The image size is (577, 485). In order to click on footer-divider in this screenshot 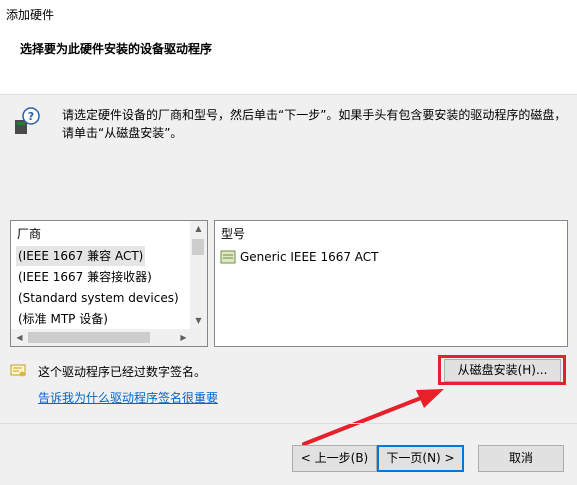, I will do `click(288, 423)`.